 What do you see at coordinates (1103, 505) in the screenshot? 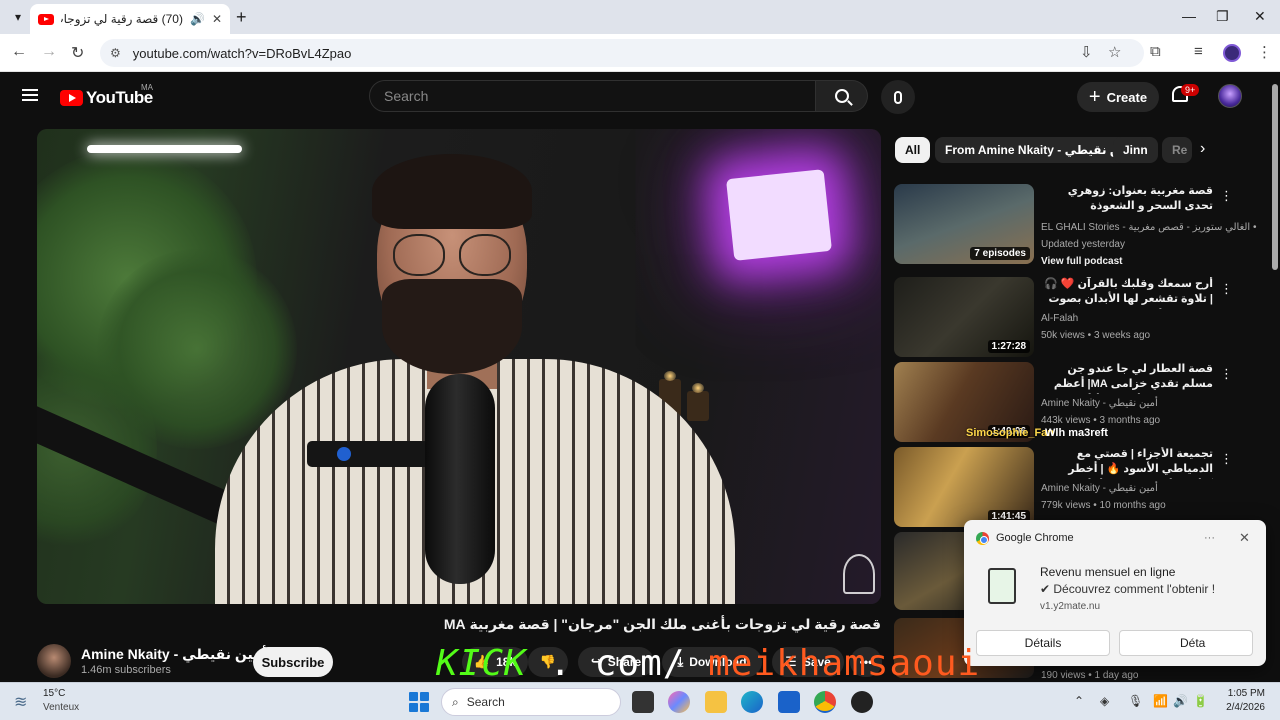
I see `rec-meta: 779k views • 10 months ago` at bounding box center [1103, 505].